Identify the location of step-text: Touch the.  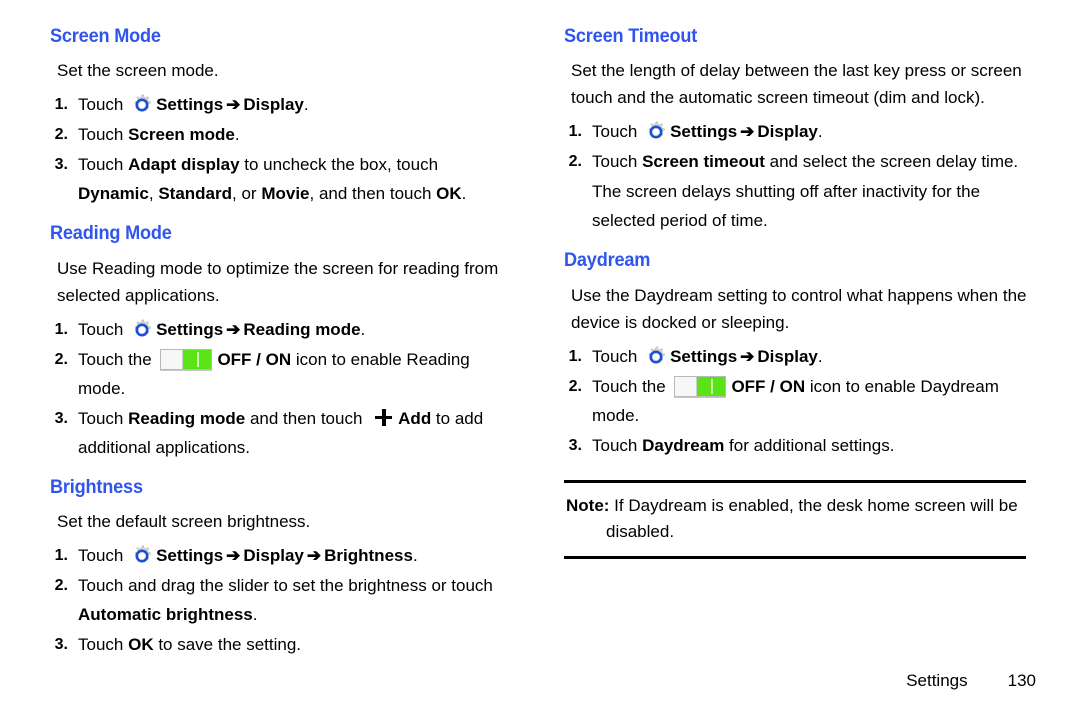
(631, 386).